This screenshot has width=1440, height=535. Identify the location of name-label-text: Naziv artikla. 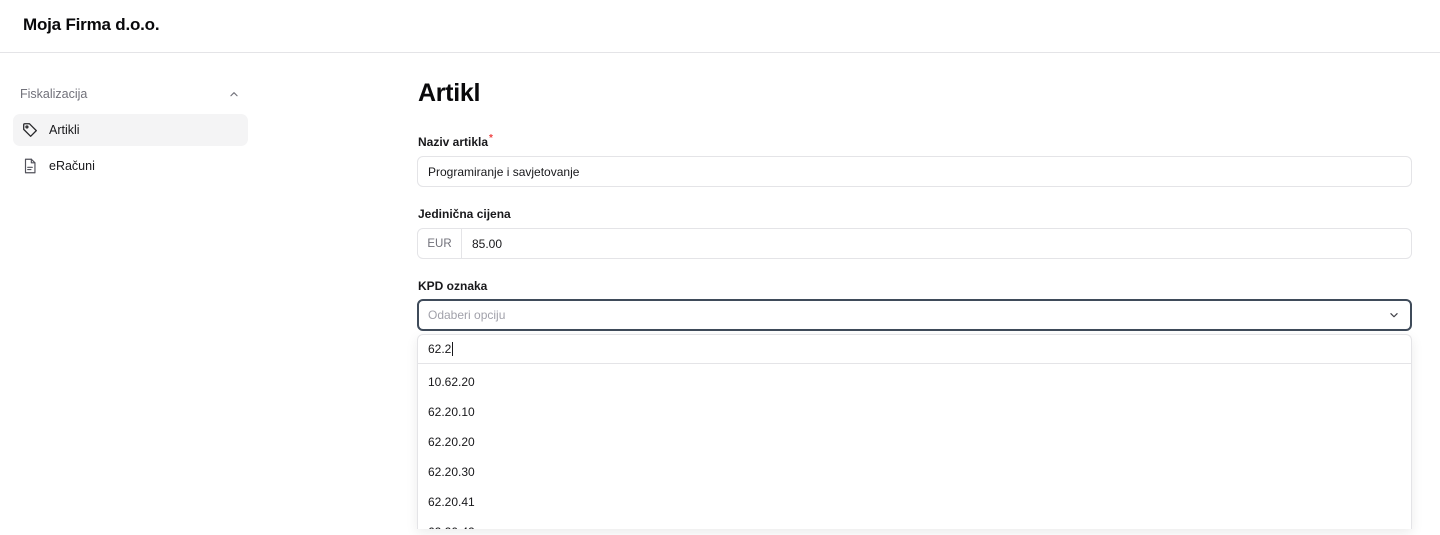
(453, 142).